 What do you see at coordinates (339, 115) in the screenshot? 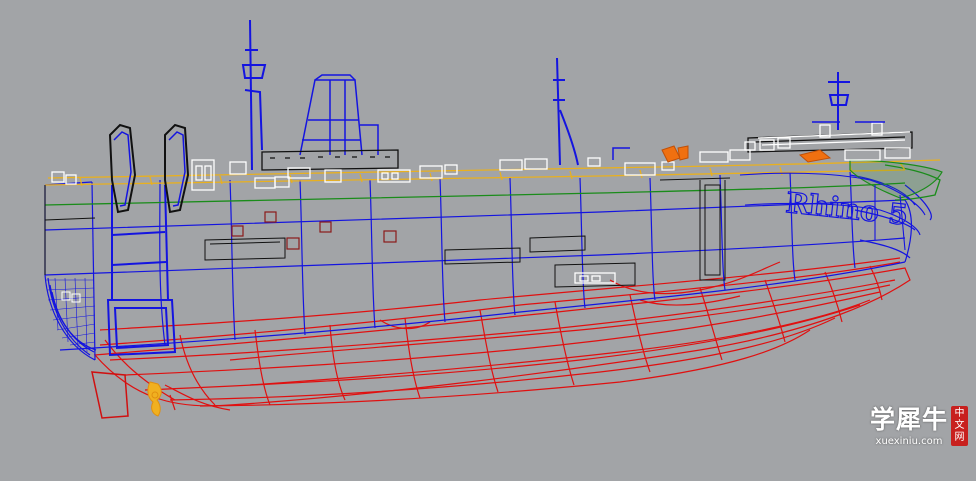
I see `superstructure` at bounding box center [339, 115].